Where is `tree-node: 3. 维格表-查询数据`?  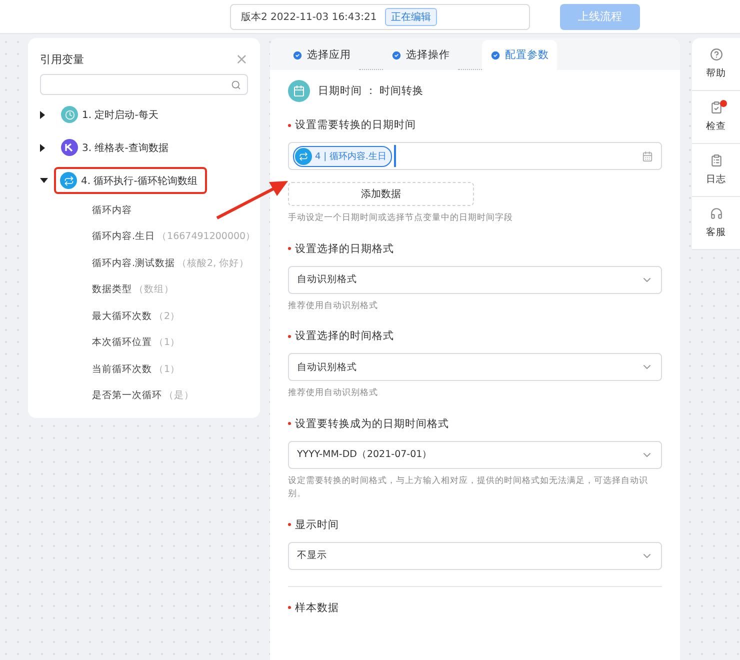
tree-node: 3. 维格表-查询数据 is located at coordinates (116, 148).